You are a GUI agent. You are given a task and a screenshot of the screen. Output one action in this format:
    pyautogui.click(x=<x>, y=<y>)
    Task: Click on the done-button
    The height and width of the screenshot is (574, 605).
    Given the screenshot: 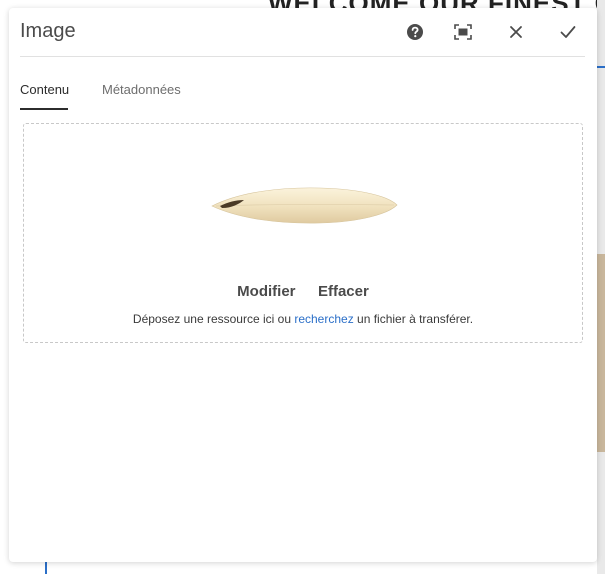 What is the action you would take?
    pyautogui.click(x=568, y=32)
    